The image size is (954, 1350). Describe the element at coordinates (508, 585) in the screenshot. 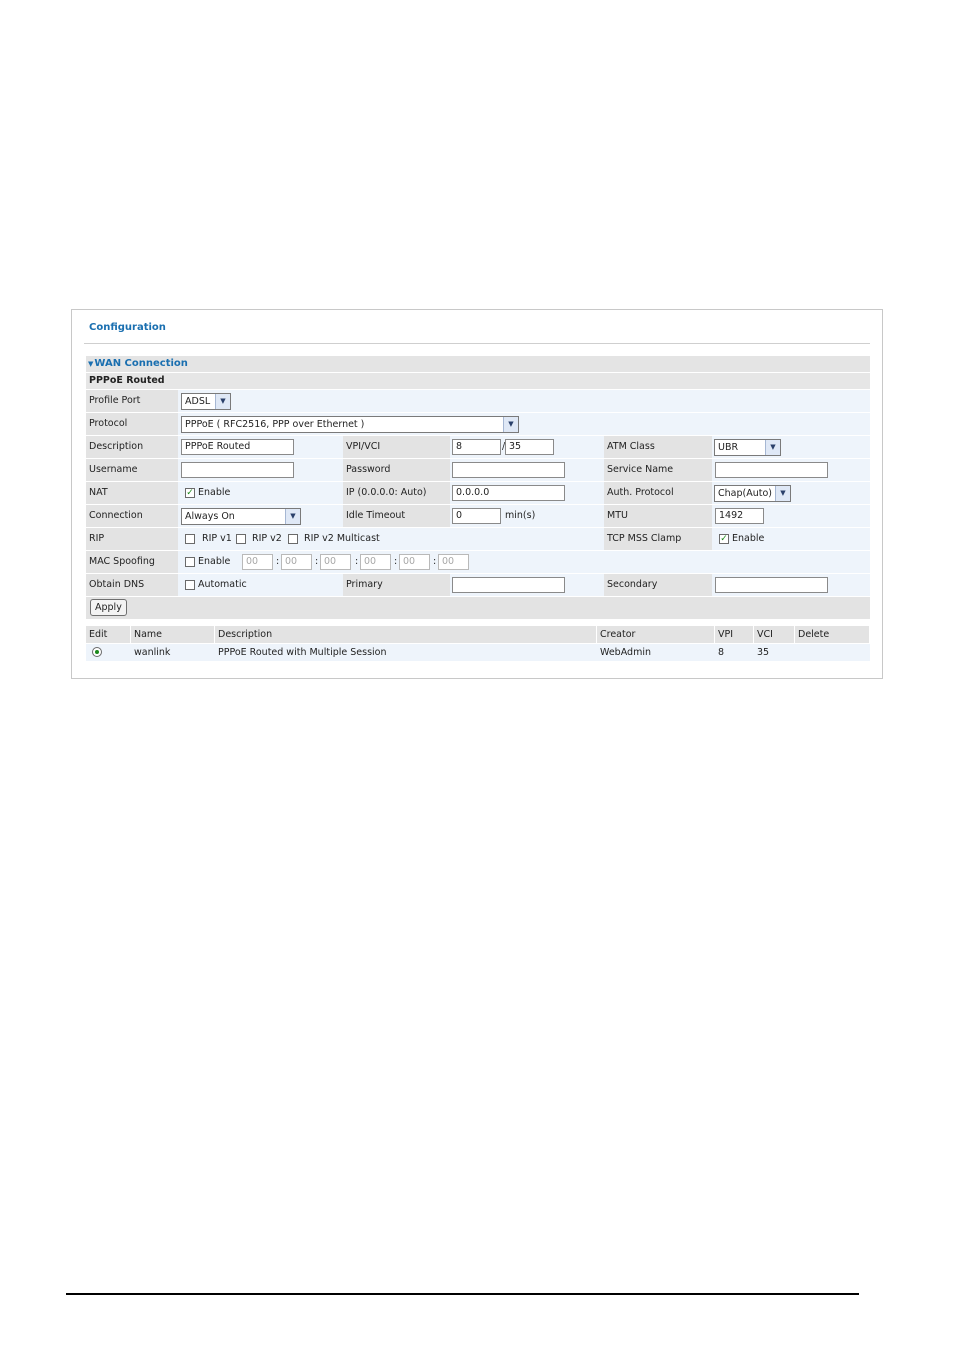

I see `primary-dns-input` at that location.